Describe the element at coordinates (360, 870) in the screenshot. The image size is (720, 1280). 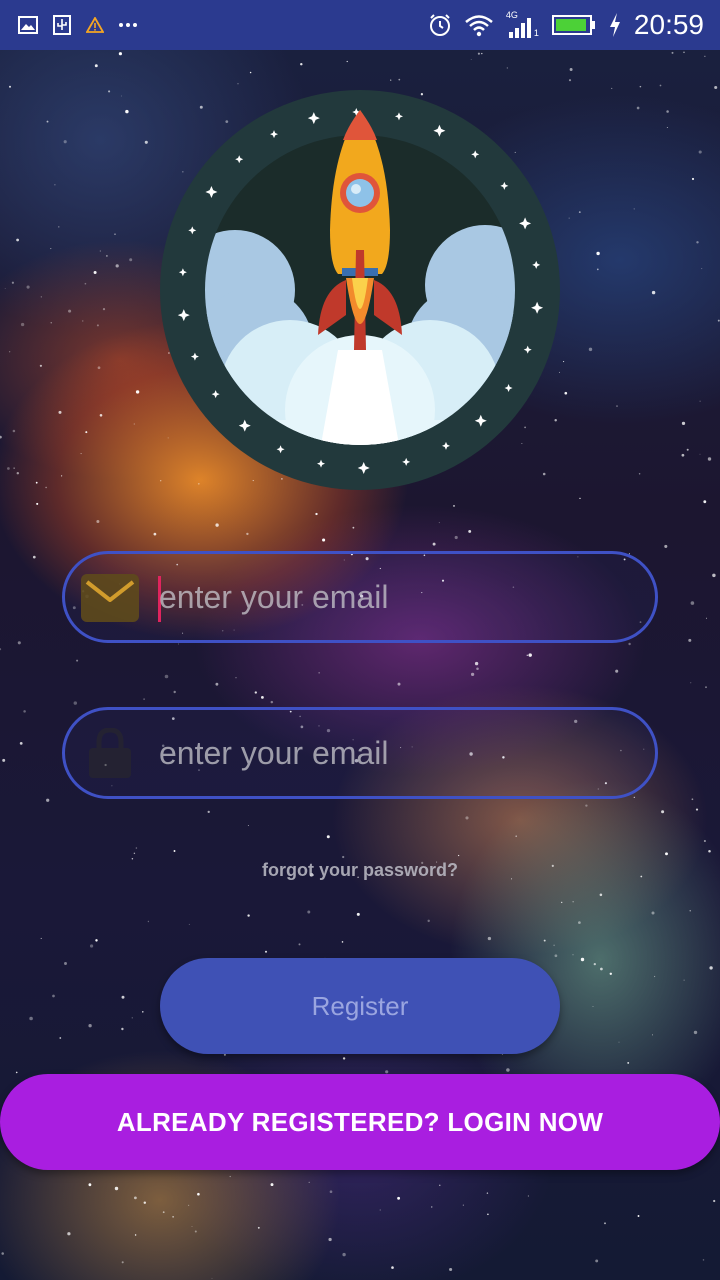
I see `forgot-password-link: forgot your password?` at that location.